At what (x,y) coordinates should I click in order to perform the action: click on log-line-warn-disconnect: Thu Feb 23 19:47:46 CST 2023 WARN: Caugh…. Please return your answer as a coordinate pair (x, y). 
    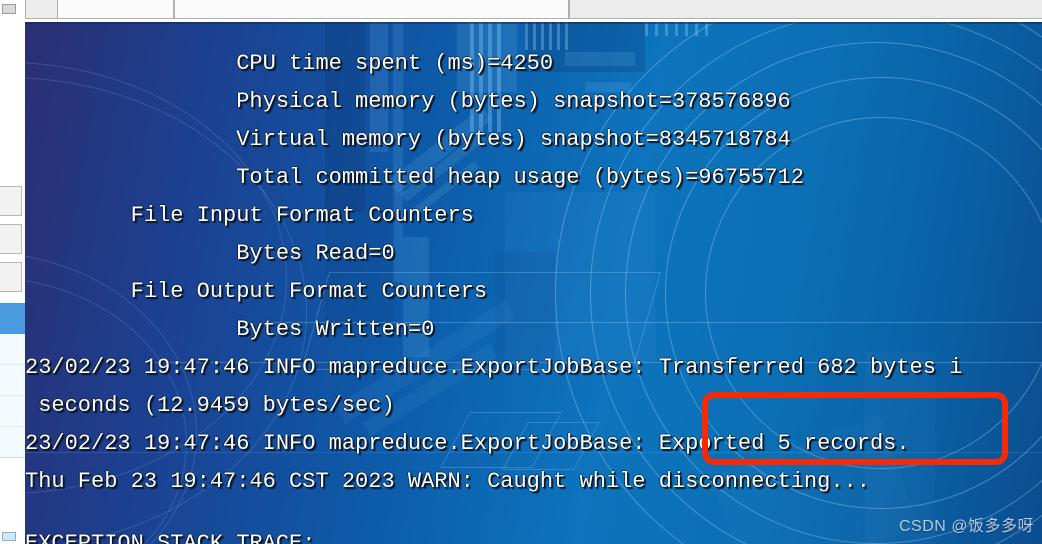
    Looking at the image, I should click on (447, 481).